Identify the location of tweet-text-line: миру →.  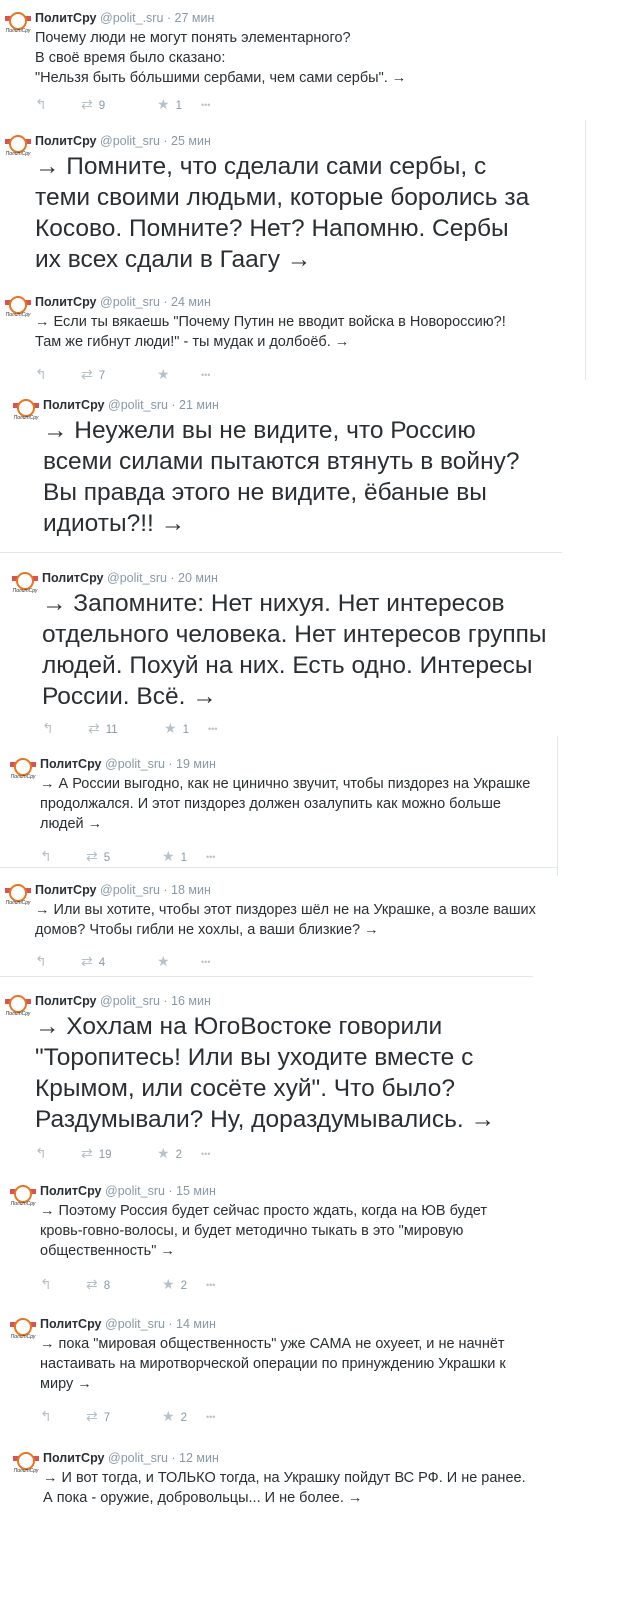
(66, 1384).